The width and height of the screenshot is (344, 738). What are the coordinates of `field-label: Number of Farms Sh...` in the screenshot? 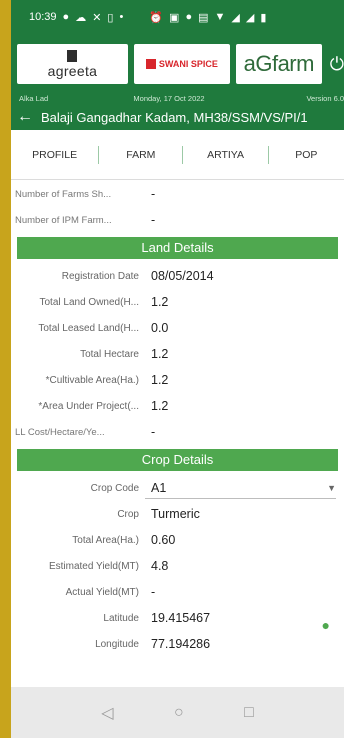 It's located at (63, 194).